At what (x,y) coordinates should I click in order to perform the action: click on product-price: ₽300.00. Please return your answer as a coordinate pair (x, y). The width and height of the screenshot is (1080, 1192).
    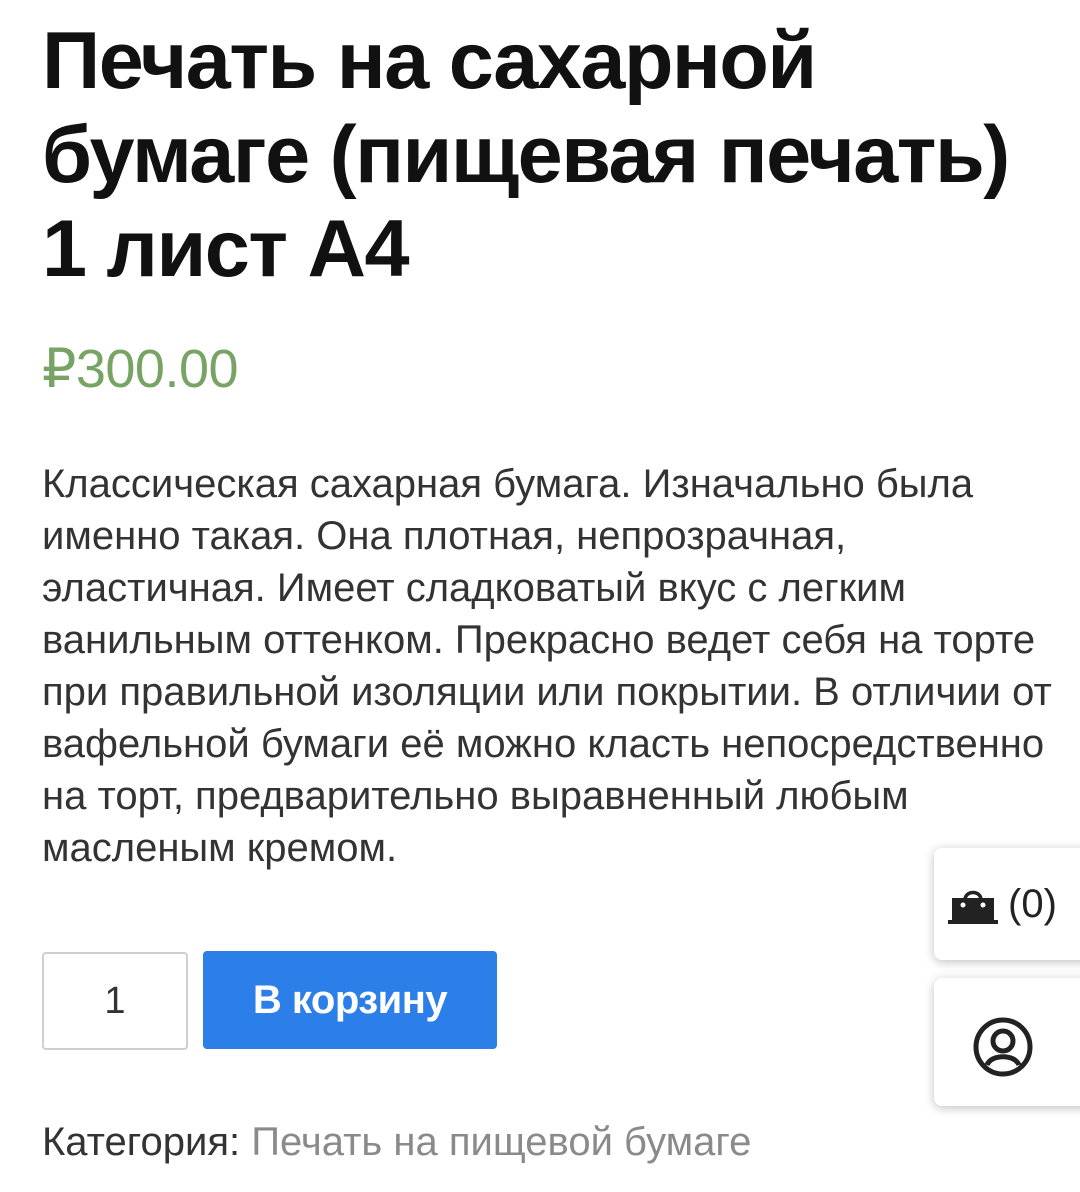
    Looking at the image, I should click on (140, 369).